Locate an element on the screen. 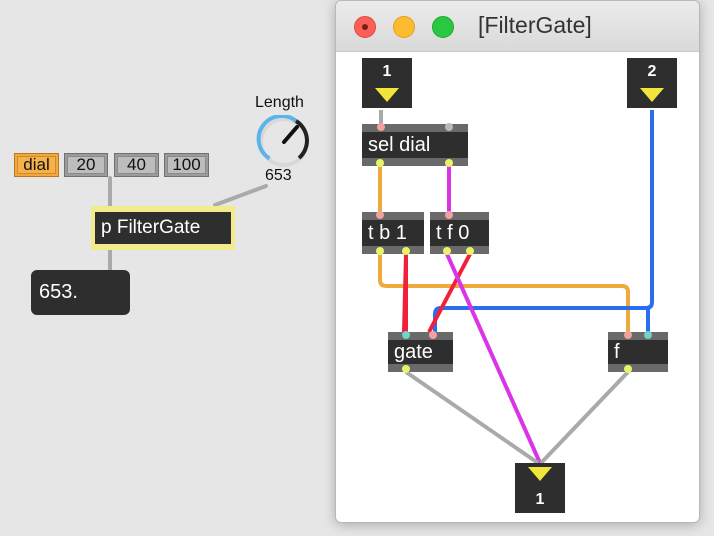 The image size is (714, 536). message-label: dial is located at coordinates (36, 164).